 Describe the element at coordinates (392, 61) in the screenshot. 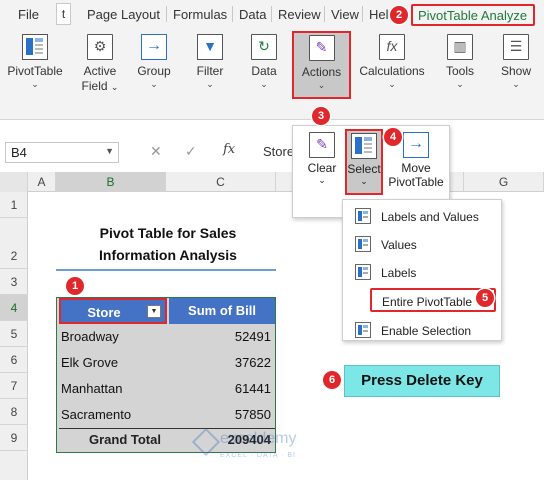

I see `calculations-button: fx Calculations ⌄` at that location.